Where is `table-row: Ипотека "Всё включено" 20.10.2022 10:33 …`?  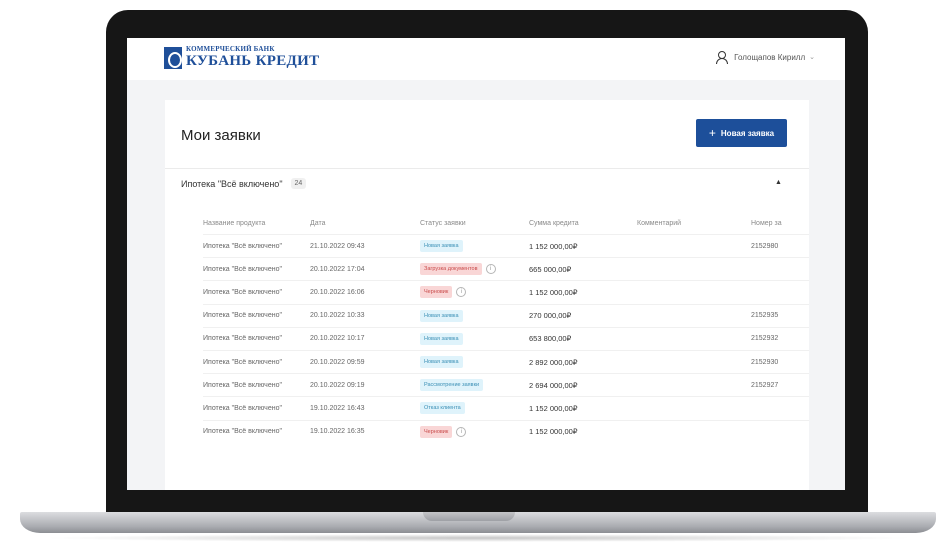 table-row: Ипотека "Всё включено" 20.10.2022 10:33 … is located at coordinates (506, 315).